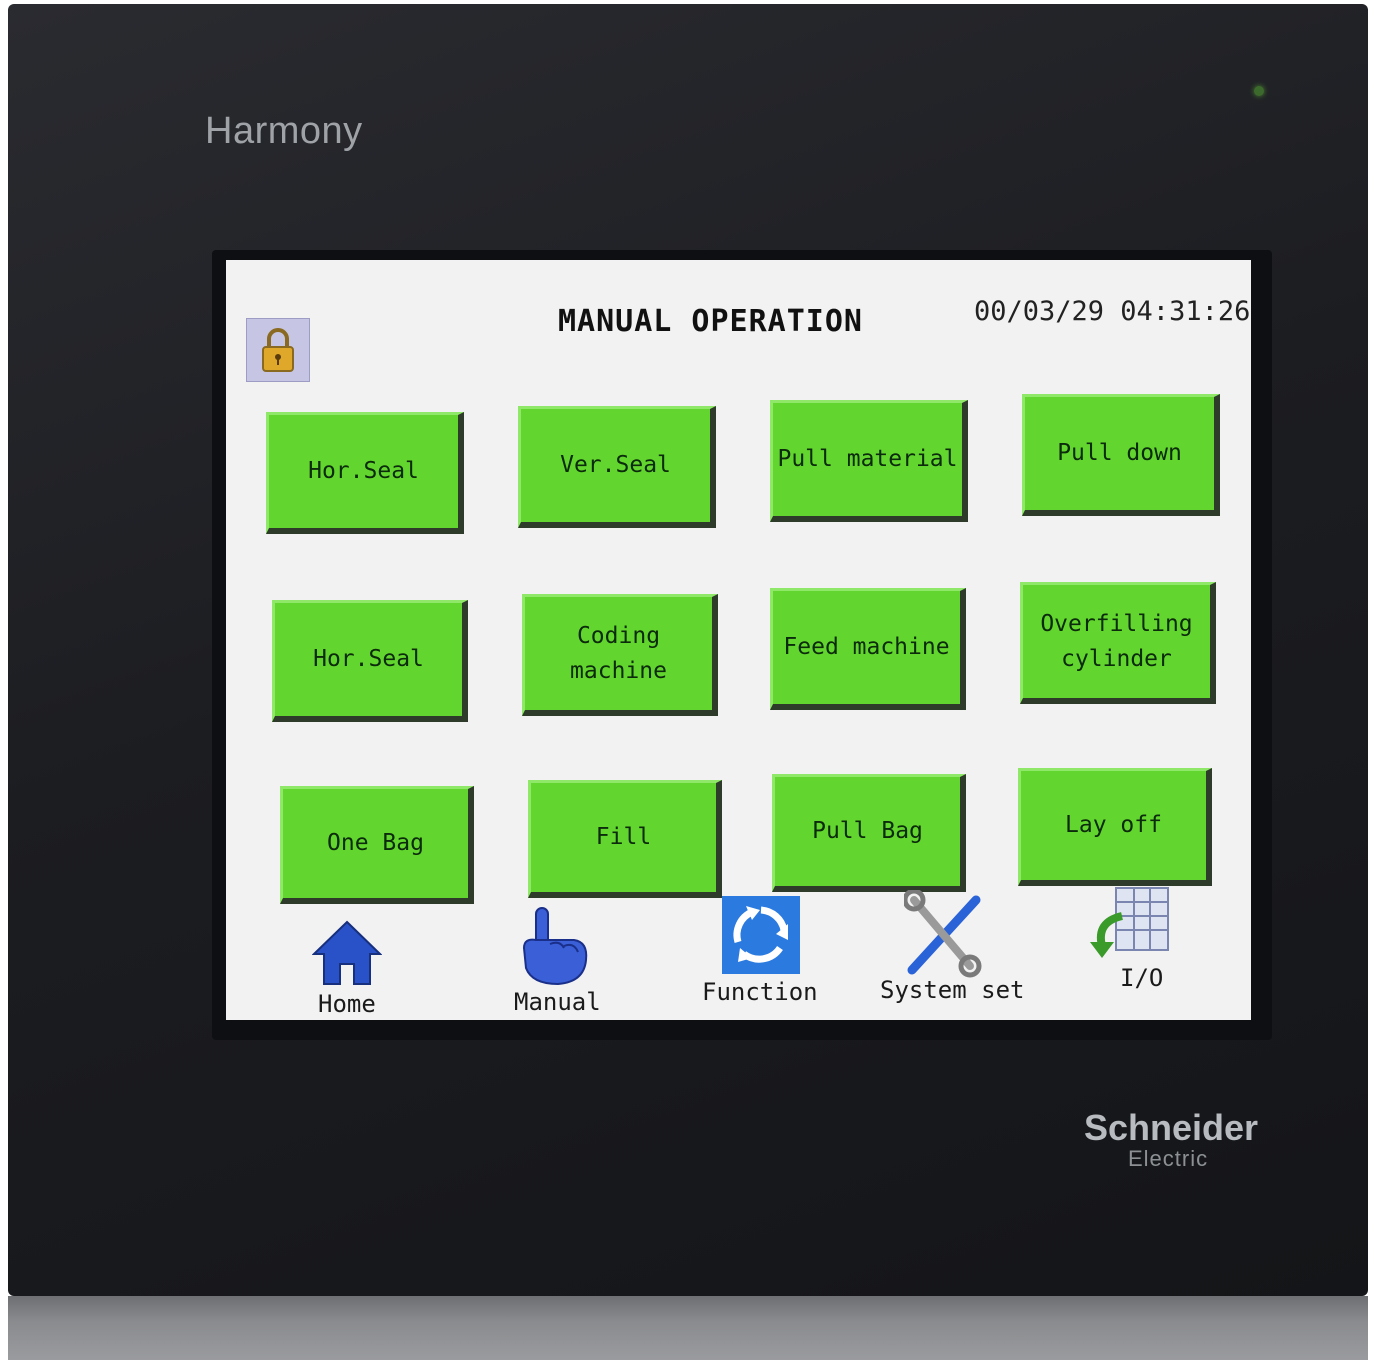 This screenshot has width=1381, height=1364. I want to click on nav-system-set-label: System set, so click(952, 990).